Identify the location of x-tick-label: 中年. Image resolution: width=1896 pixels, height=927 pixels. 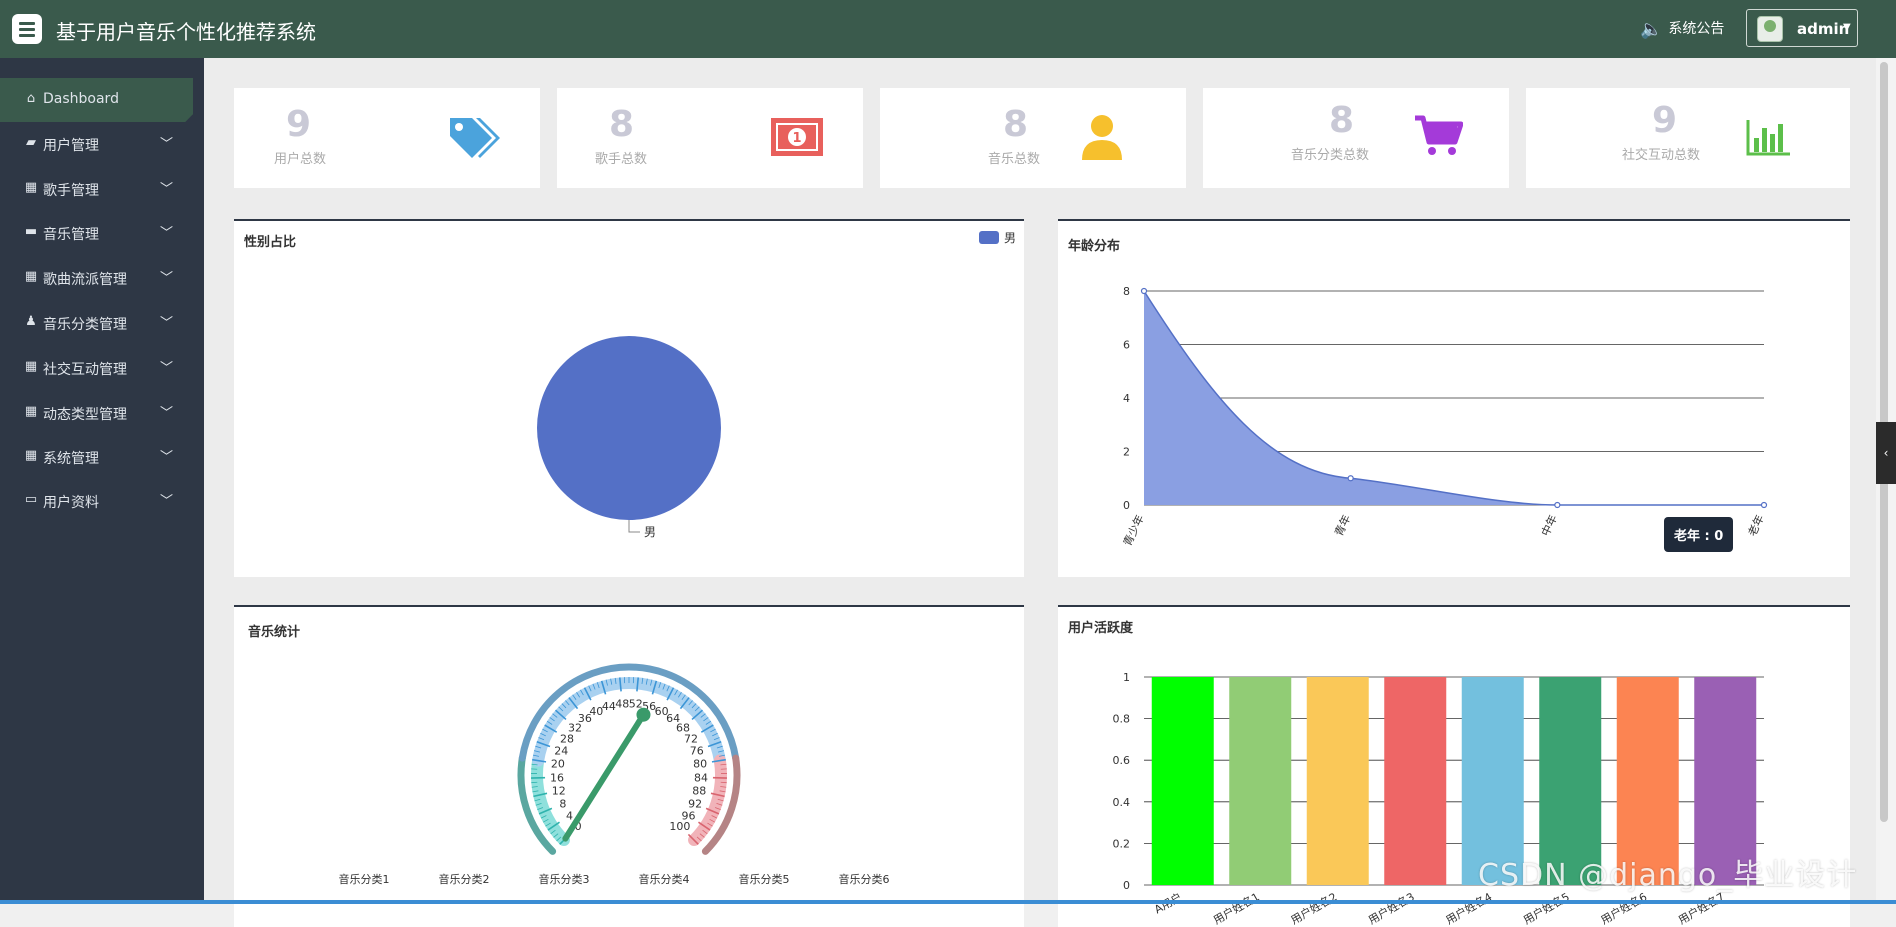
(1549, 525).